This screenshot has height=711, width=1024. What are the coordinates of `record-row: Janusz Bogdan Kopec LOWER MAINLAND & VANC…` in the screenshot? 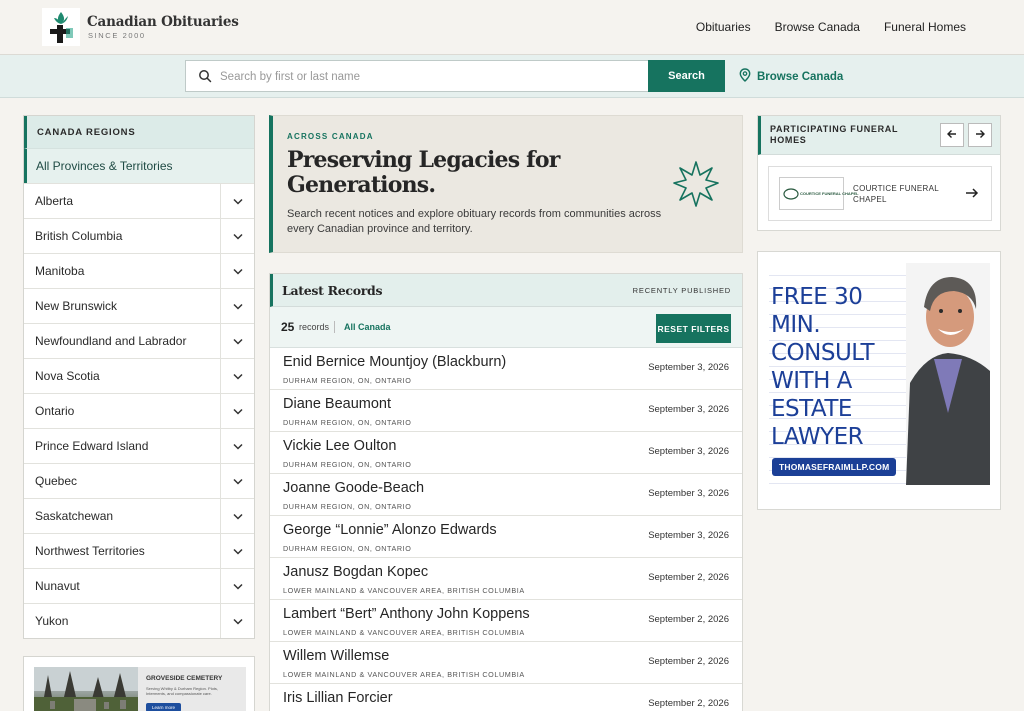 It's located at (506, 579).